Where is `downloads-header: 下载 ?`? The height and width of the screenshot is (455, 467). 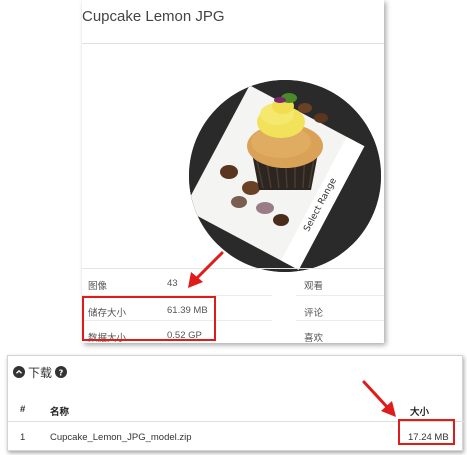 downloads-header: 下载 ? is located at coordinates (40, 372).